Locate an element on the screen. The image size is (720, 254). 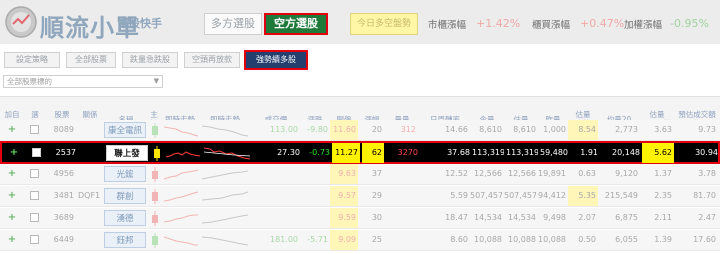
amount: 81.70 is located at coordinates (704, 195).